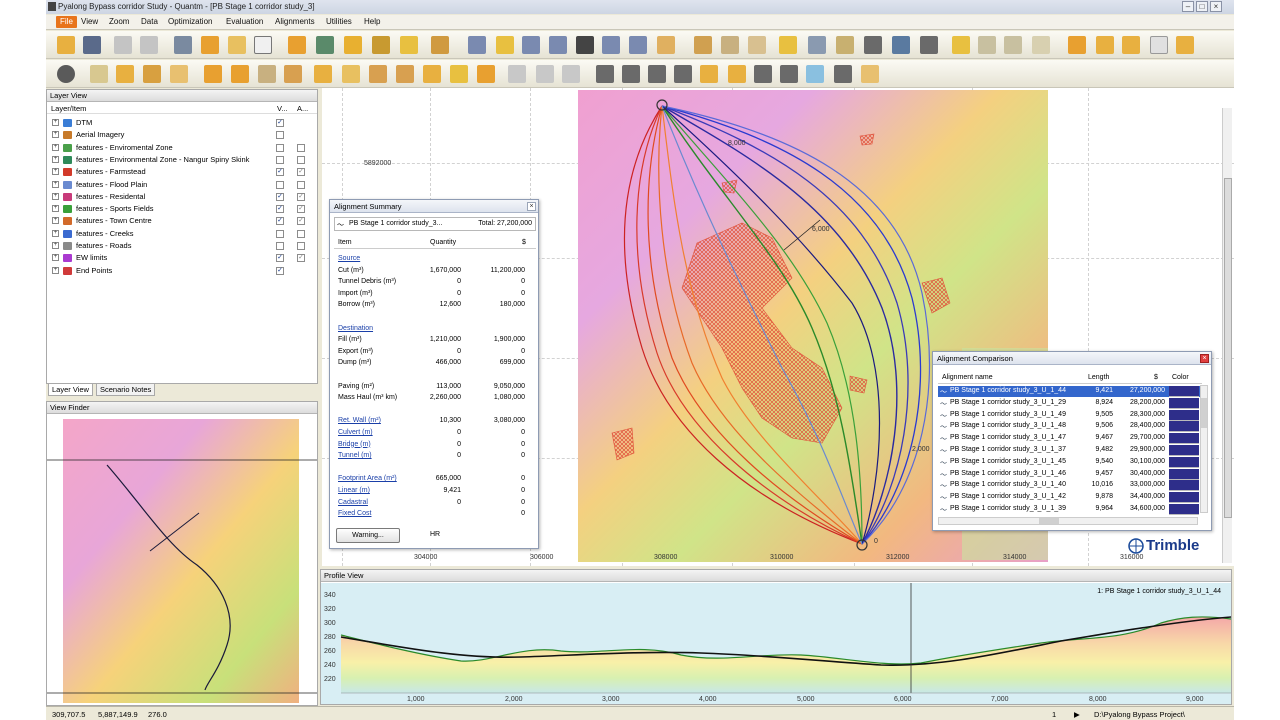 This screenshot has width=1280, height=720. What do you see at coordinates (182, 185) in the screenshot?
I see `layer-row: + features - Flood Plain` at bounding box center [182, 185].